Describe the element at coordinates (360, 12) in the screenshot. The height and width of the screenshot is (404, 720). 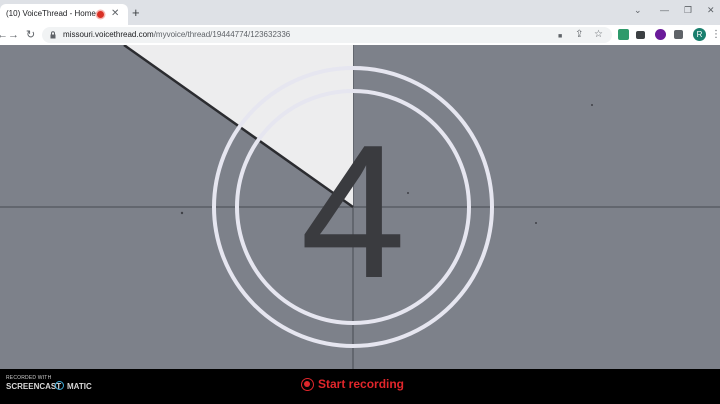
I see `browser-tab-strip: (10) VoiceThread - Home ✕ + ⌄ — ❐ ✕` at that location.